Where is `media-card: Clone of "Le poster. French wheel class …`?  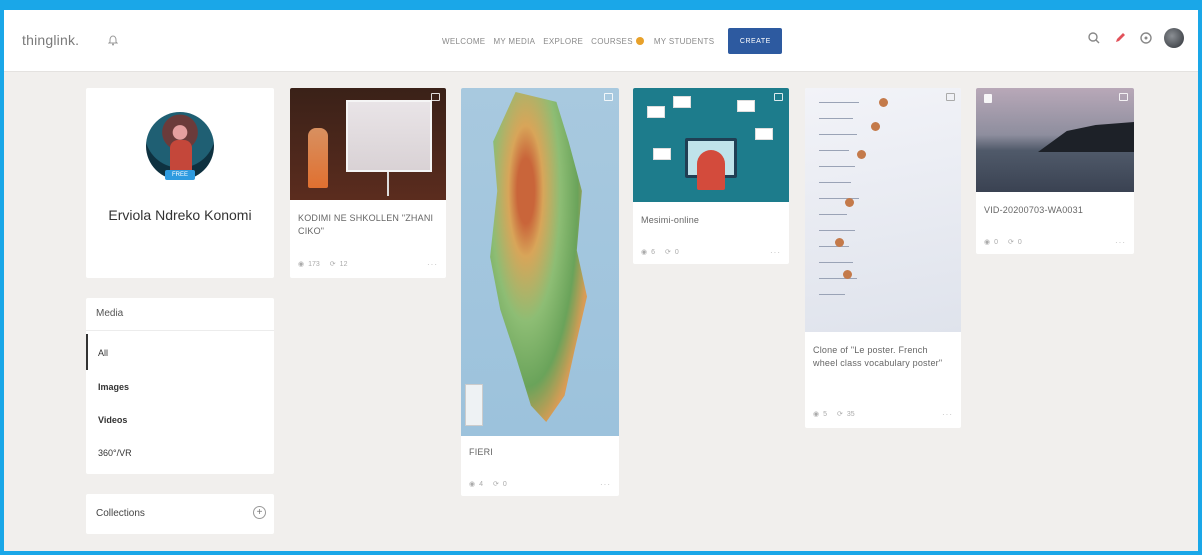 media-card: Clone of "Le poster. French wheel class … is located at coordinates (883, 258).